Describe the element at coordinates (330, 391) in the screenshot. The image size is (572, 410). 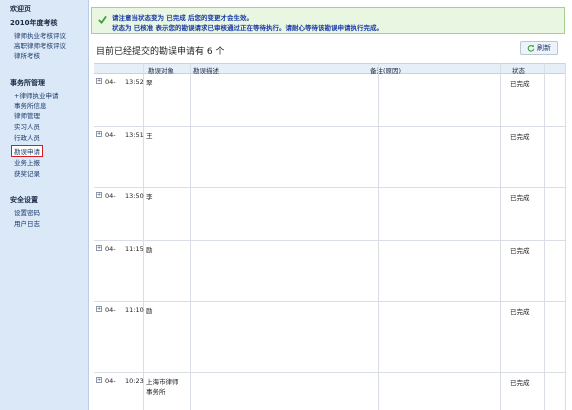
I see `table-row: + 04- 10:23 上海市律师事务所 已完成` at that location.